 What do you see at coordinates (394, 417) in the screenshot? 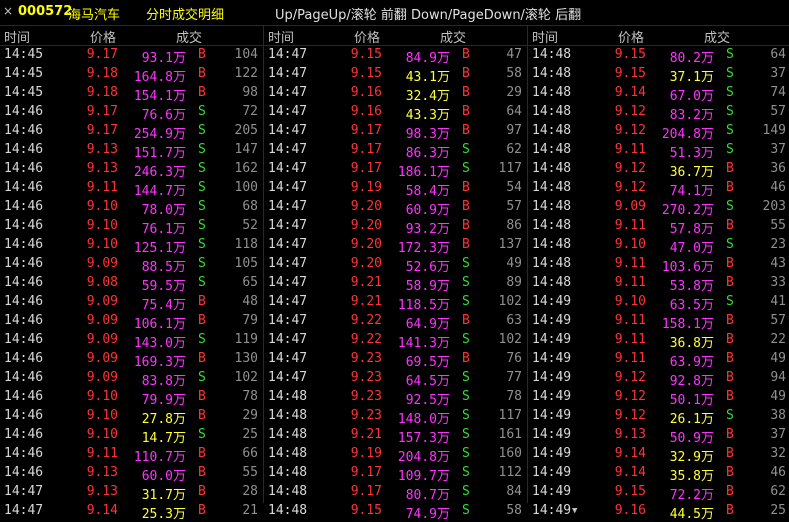
I see `trade-row: 14:48 9.23 148.0万 S 117` at bounding box center [394, 417].